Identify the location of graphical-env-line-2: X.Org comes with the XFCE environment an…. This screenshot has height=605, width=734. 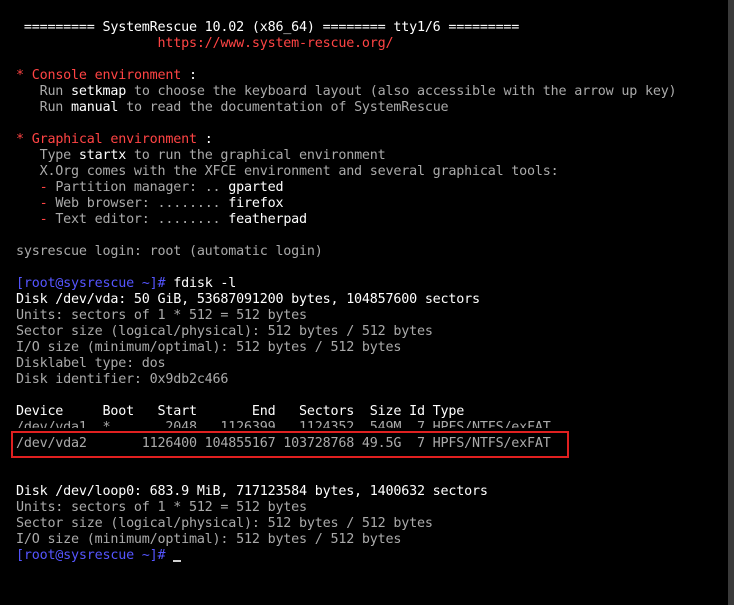
(287, 171).